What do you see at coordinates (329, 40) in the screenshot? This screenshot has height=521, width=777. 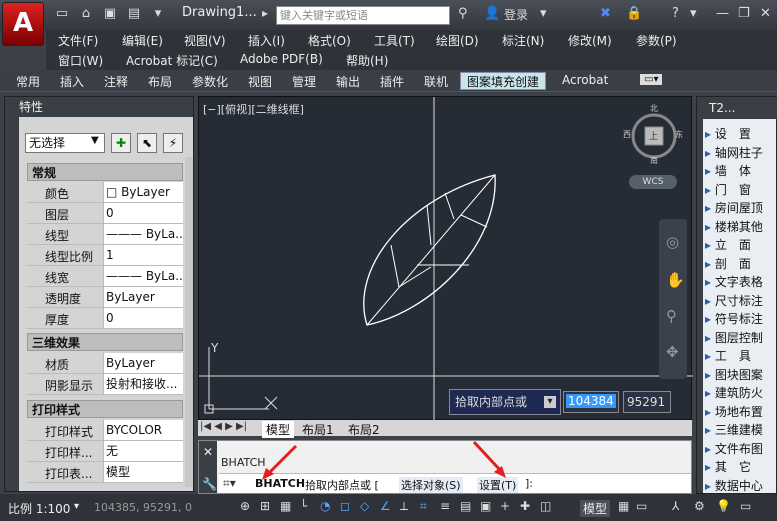 I see `menu-format: 格式(O)` at bounding box center [329, 40].